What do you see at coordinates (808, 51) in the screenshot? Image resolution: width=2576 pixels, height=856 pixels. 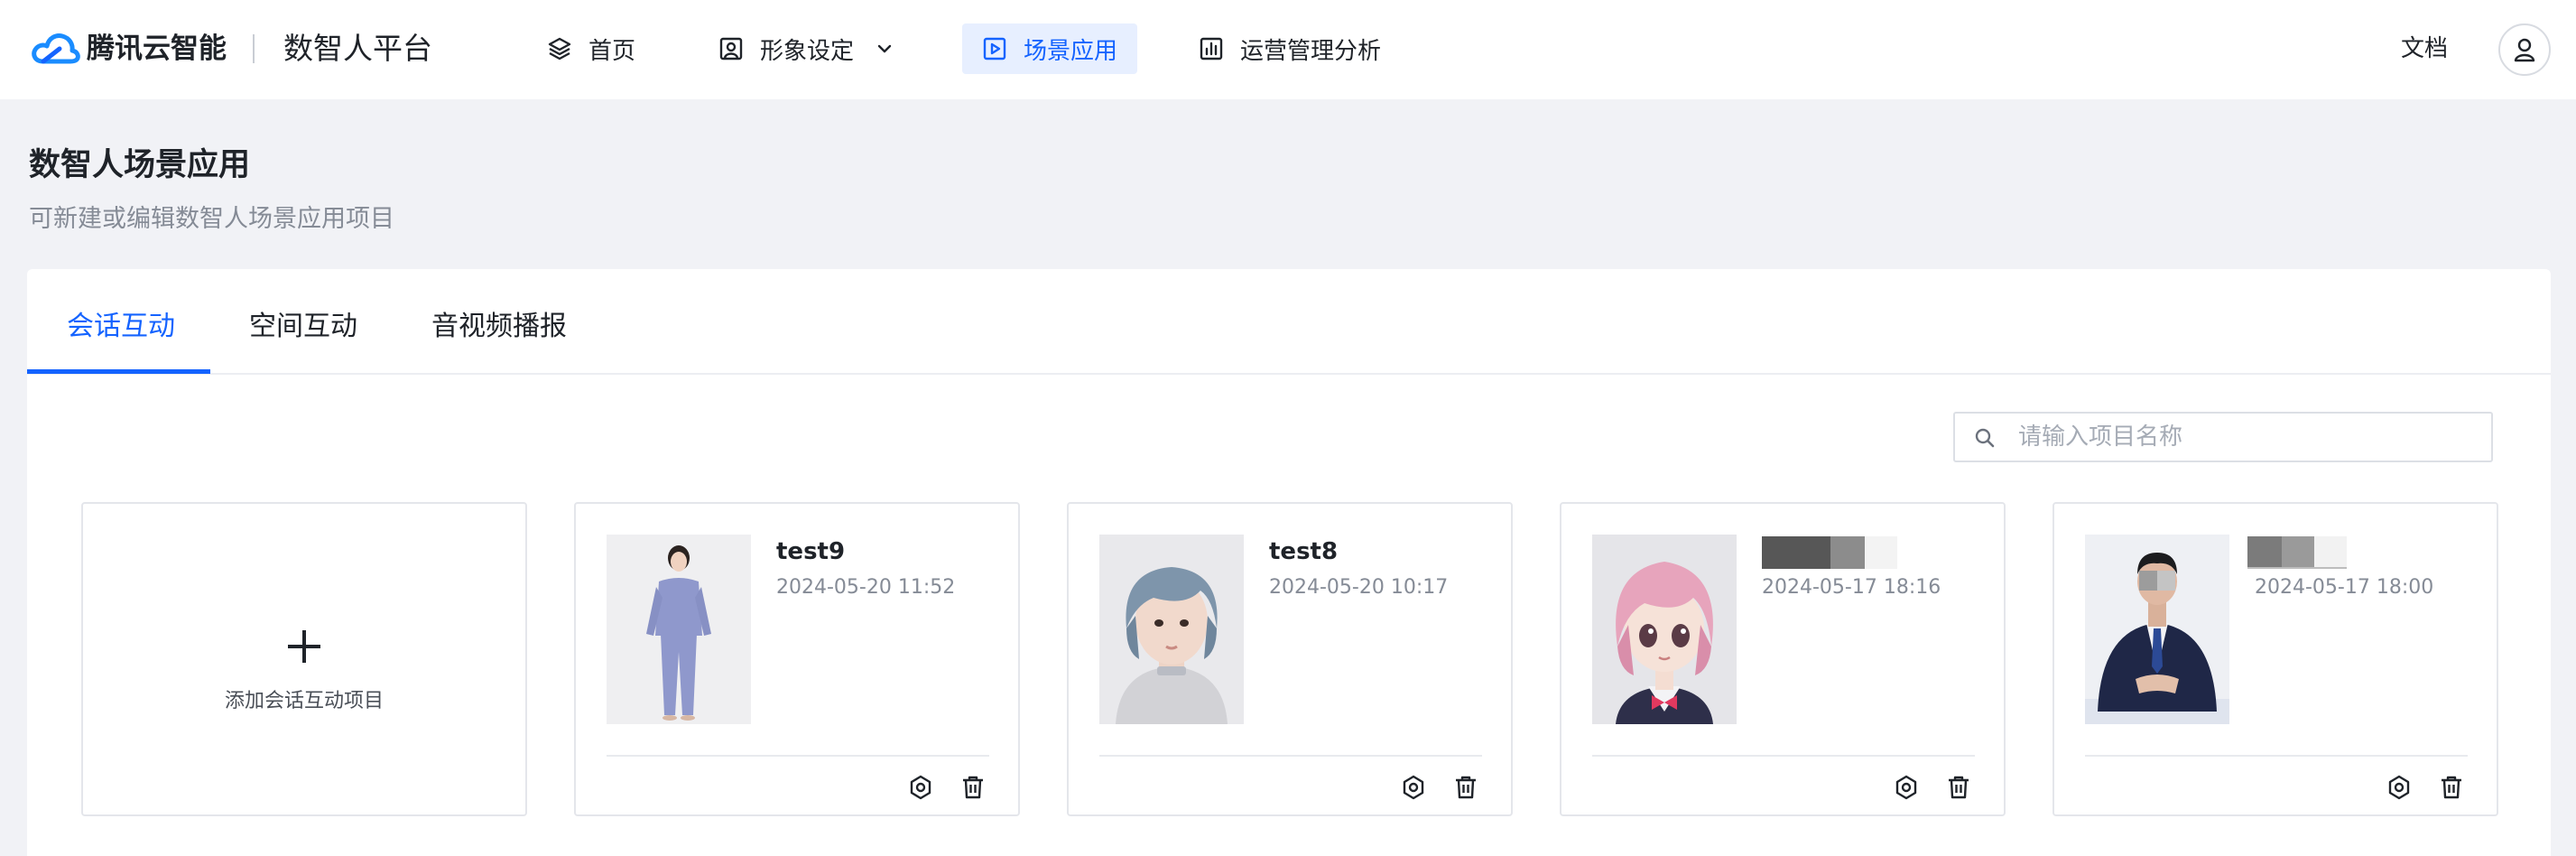 I see `nav-label-avatar-settings: 形象设定` at bounding box center [808, 51].